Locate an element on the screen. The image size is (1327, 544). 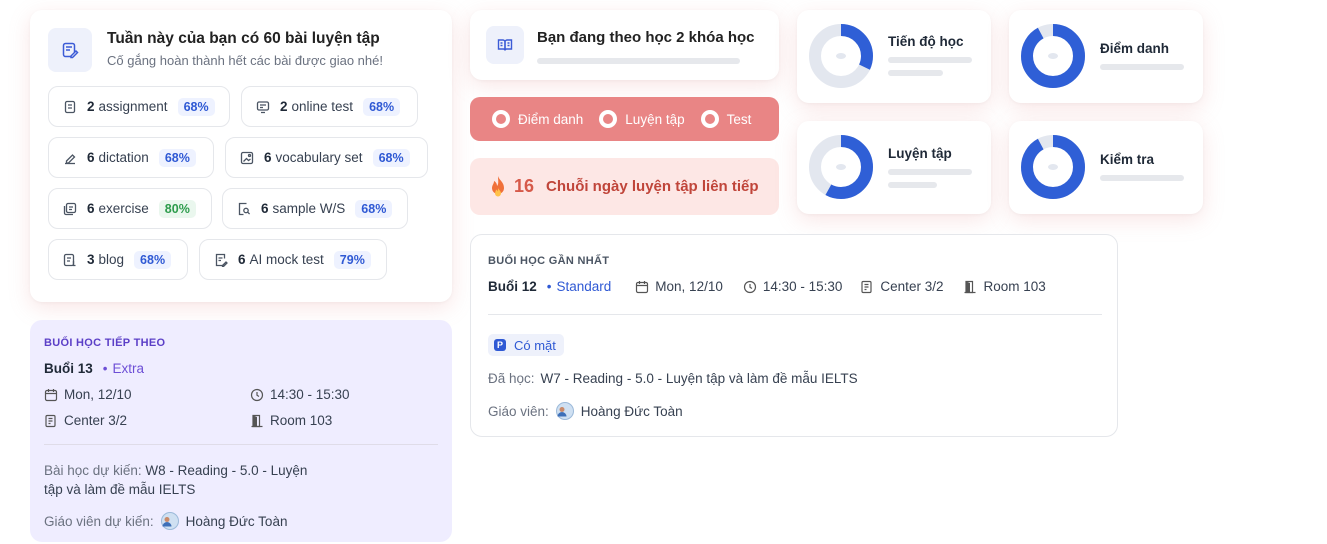
next-session-teacher: Giáo viên dự kiến: Hoàng Đức Toàn is located at coordinates (165, 521).